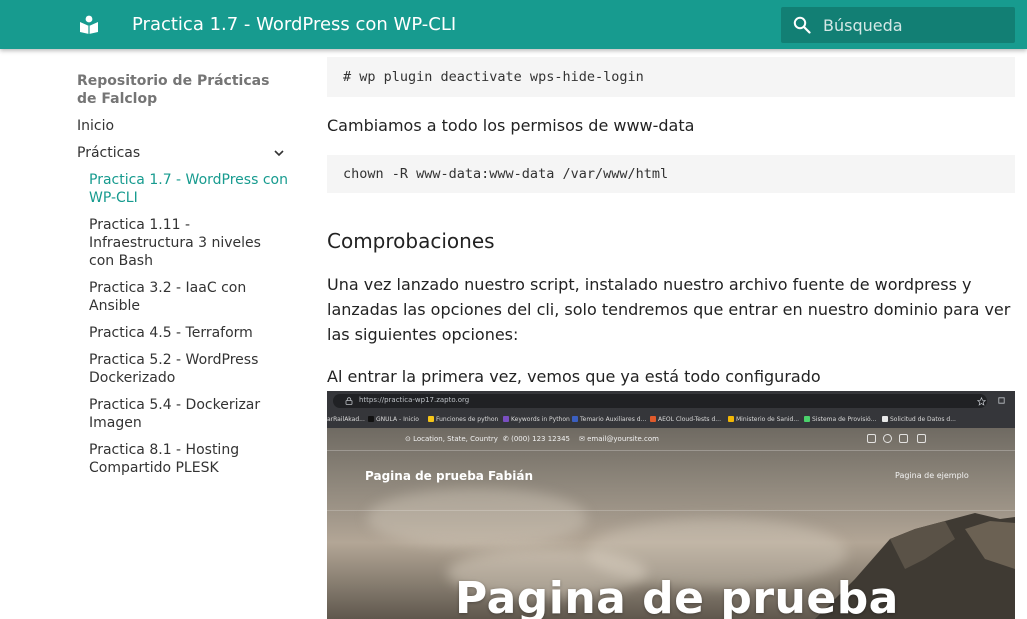 The width and height of the screenshot is (1027, 619). I want to click on bookmark: Keywords in Python, so click(536, 419).